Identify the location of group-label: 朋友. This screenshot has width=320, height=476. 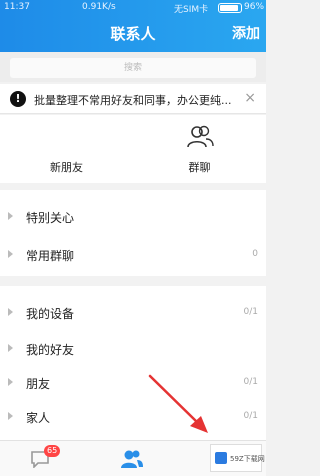
(38, 384).